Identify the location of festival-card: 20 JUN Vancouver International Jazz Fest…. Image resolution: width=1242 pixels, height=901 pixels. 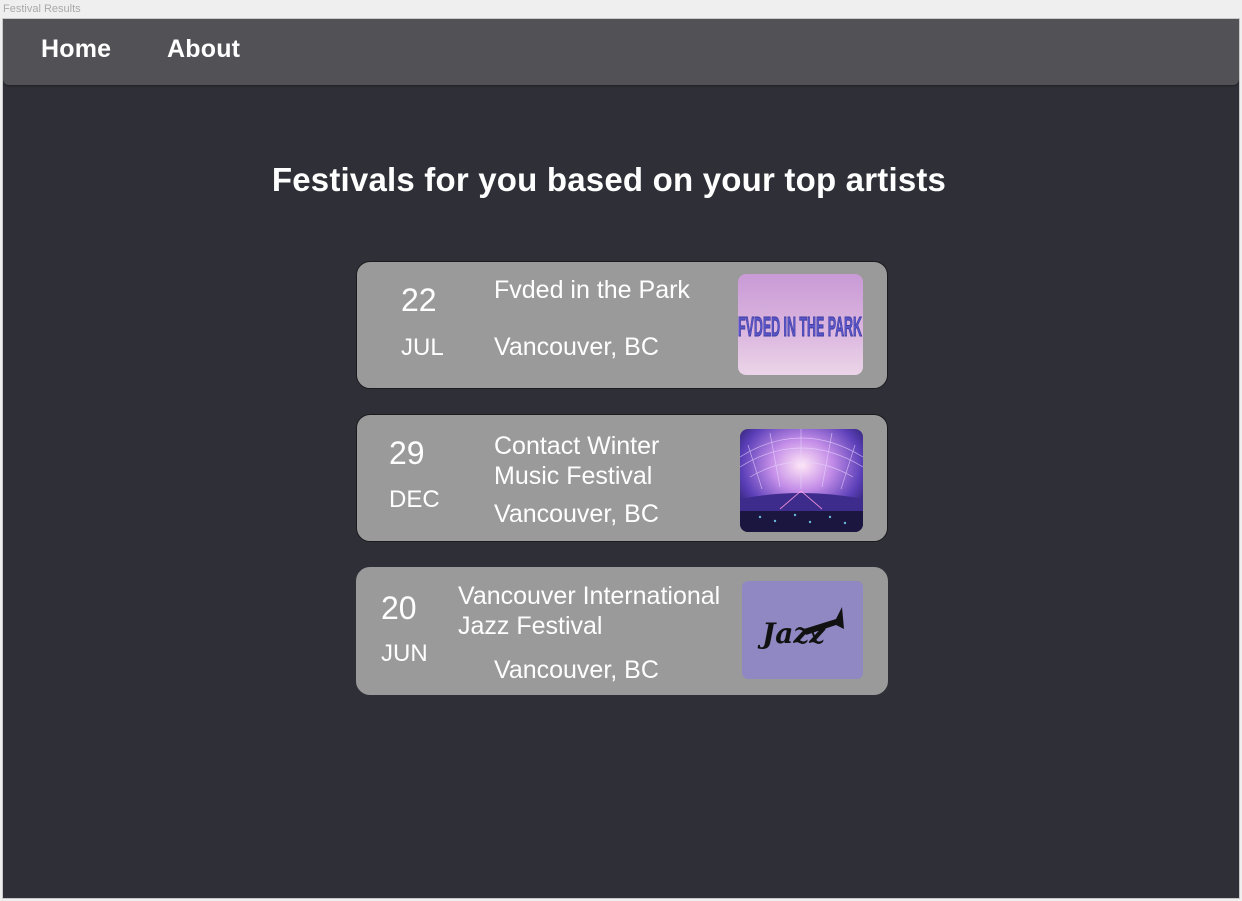
(622, 631).